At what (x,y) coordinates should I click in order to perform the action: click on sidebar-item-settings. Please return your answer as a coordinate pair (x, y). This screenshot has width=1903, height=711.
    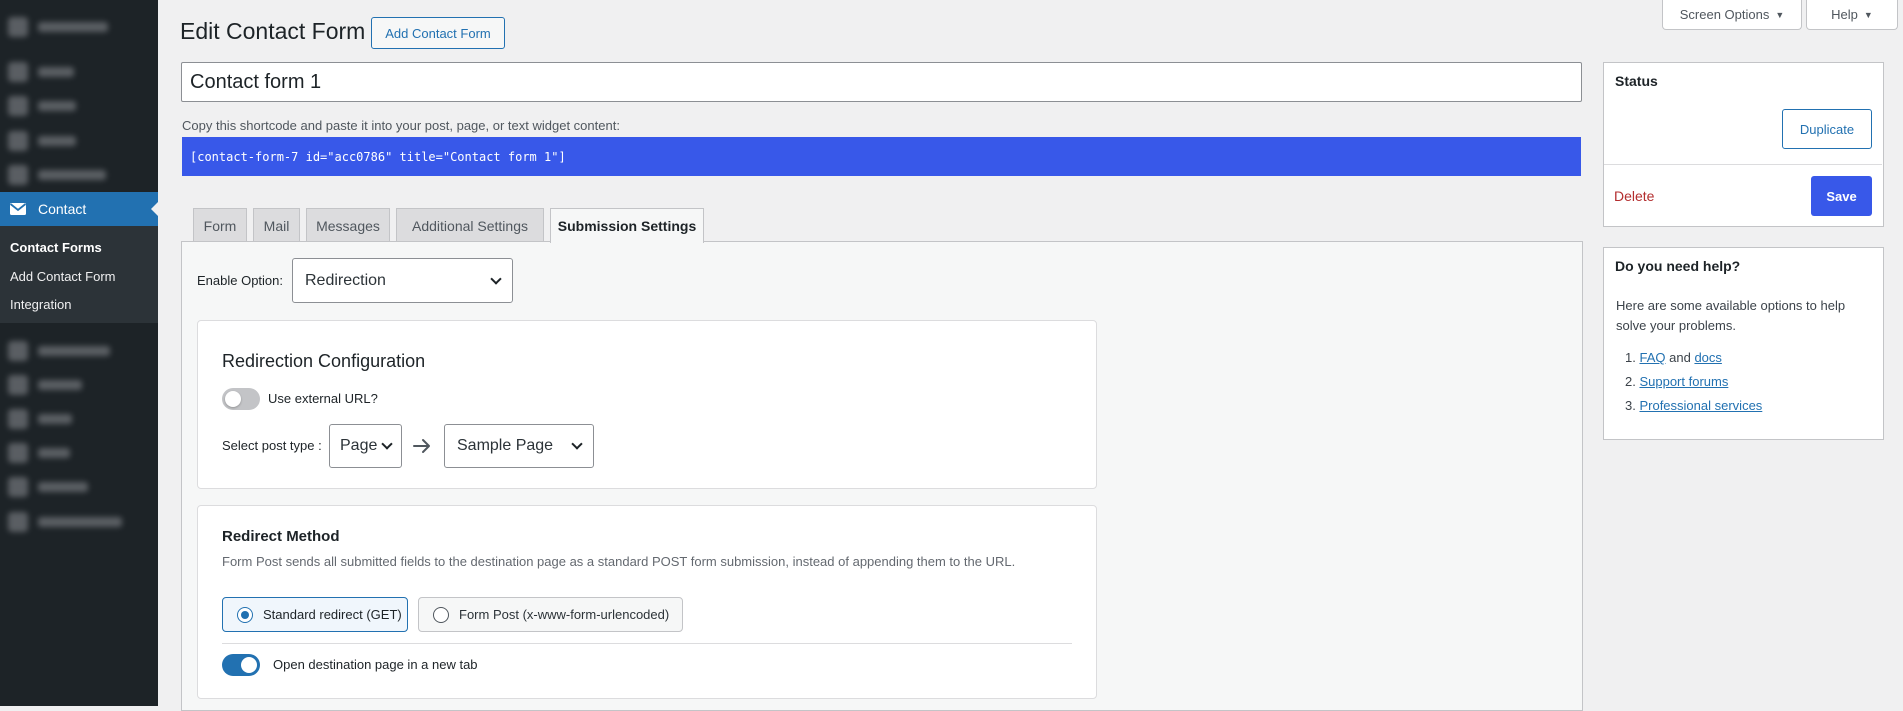
    Looking at the image, I should click on (79, 487).